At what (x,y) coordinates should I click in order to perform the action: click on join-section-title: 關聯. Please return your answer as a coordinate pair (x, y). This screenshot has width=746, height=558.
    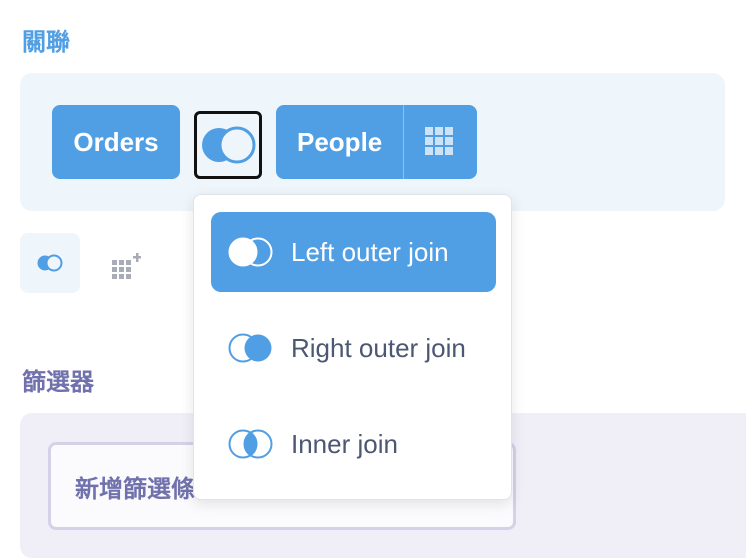
    Looking at the image, I should click on (46, 42).